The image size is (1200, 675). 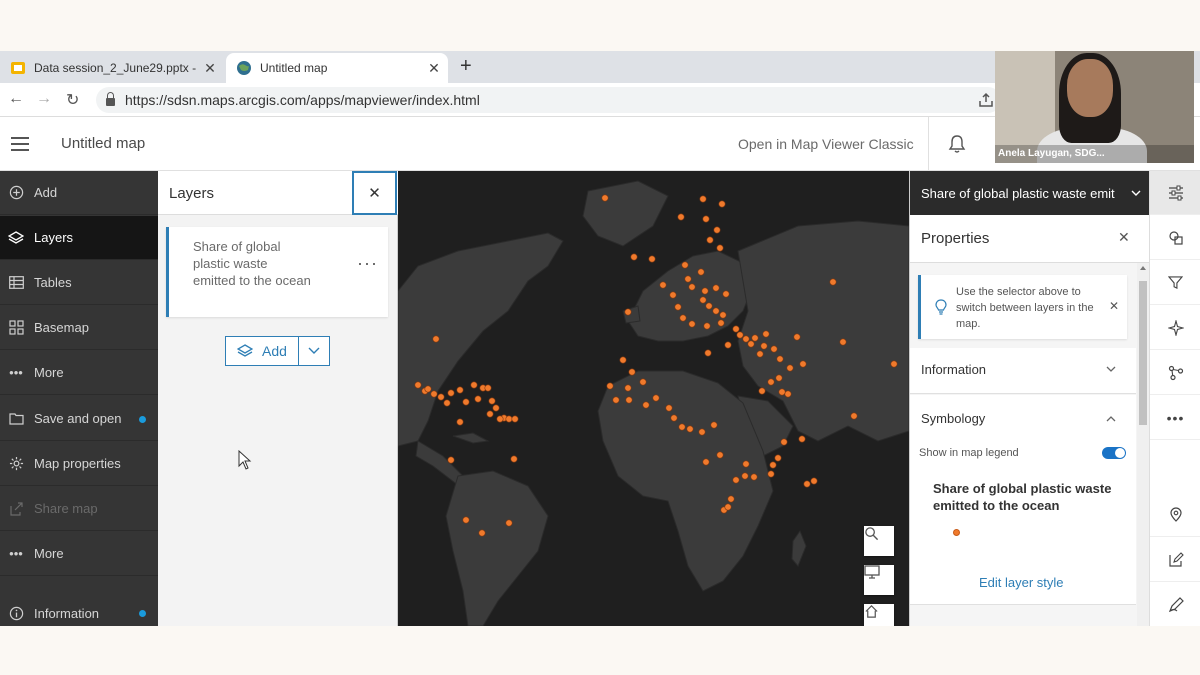 I want to click on add-layer-dropdown, so click(x=314, y=351).